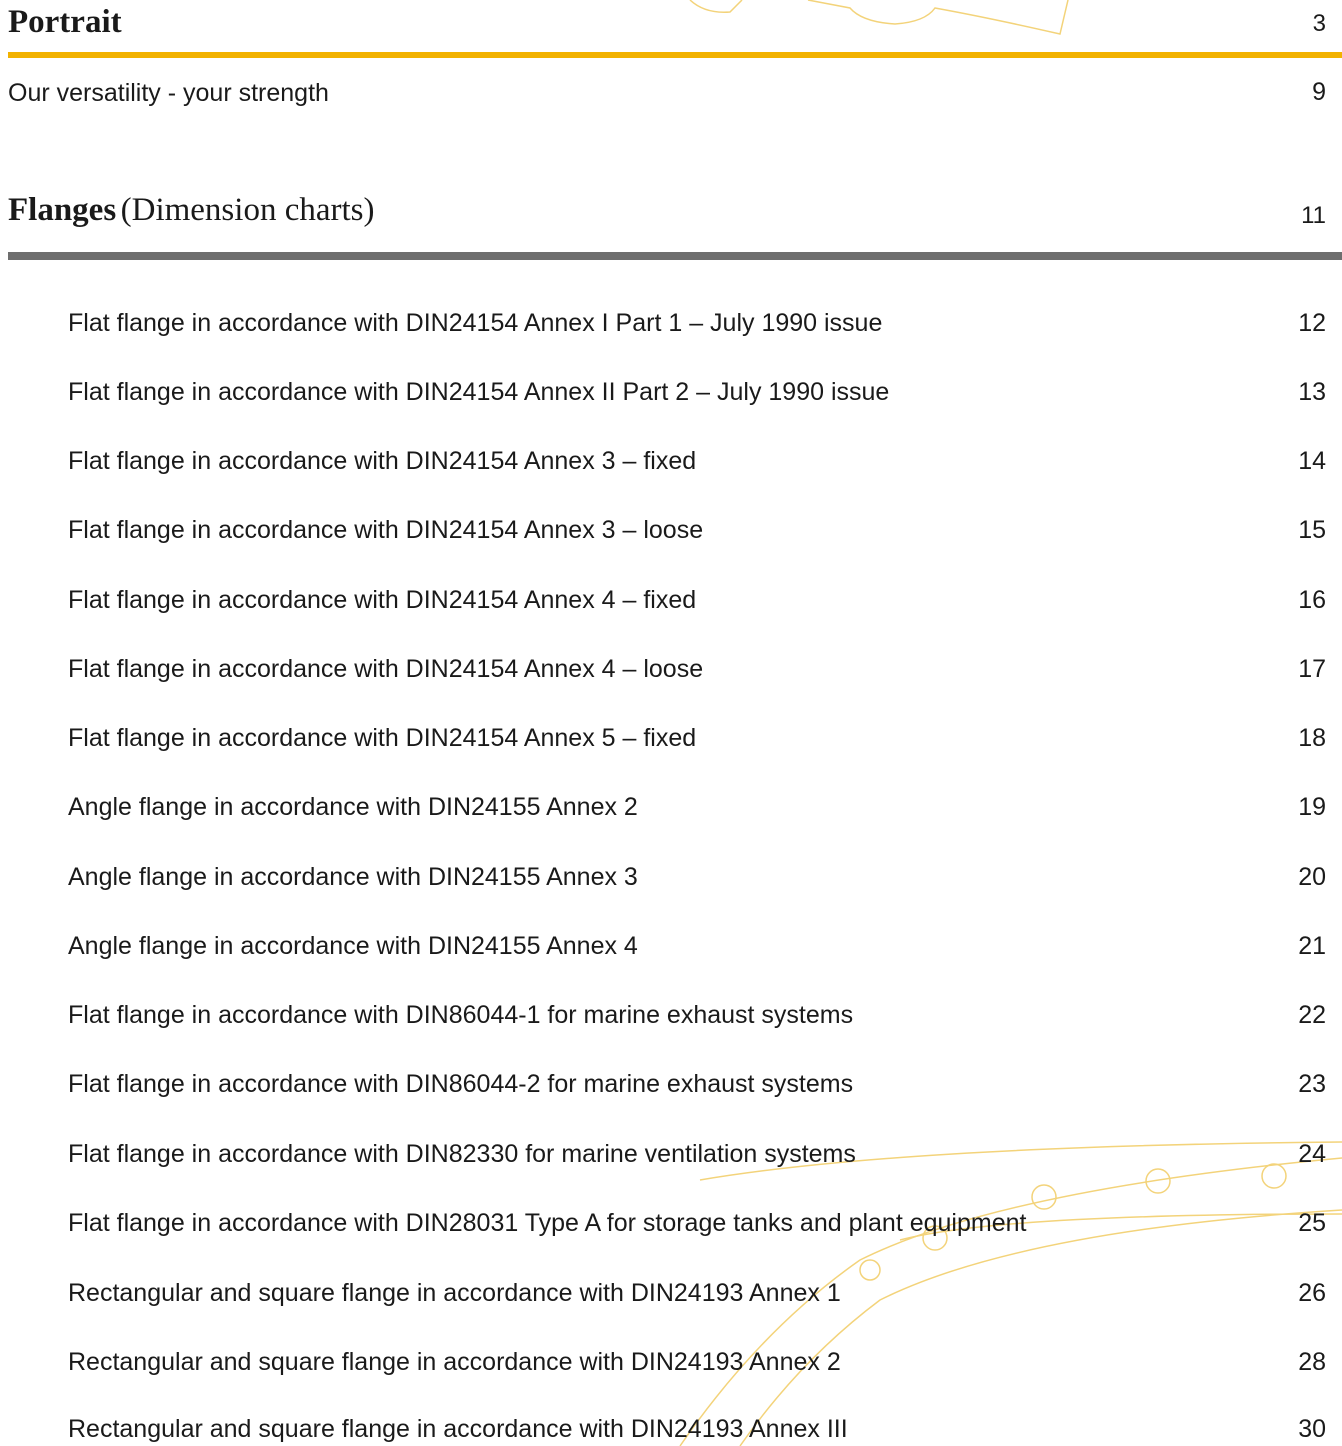 The width and height of the screenshot is (1342, 1446). I want to click on flanges-title: Flanges, so click(62, 210).